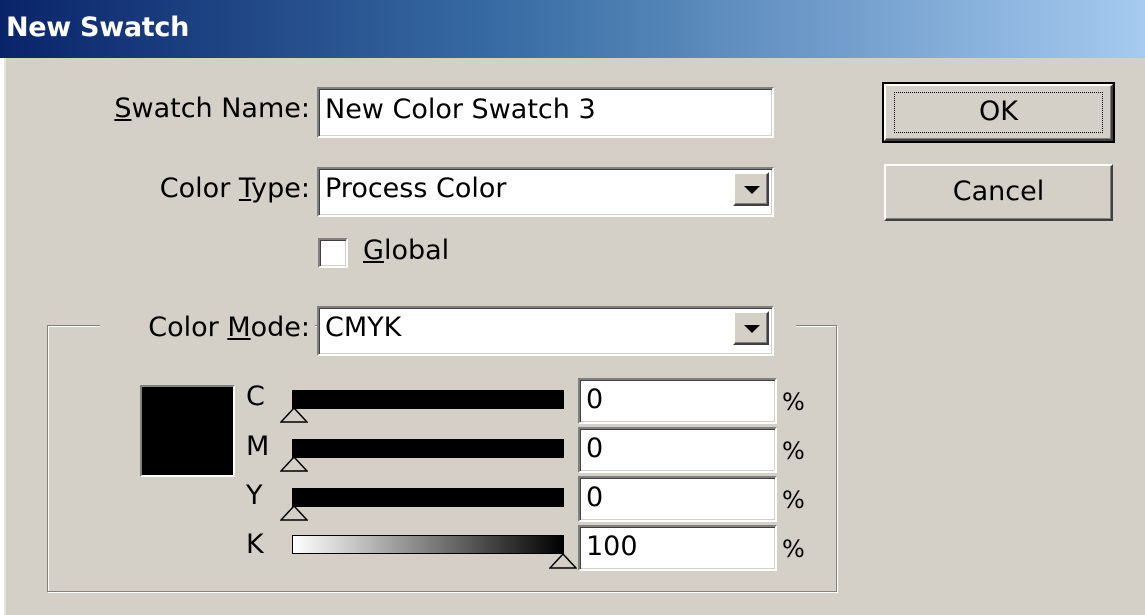 Image resolution: width=1145 pixels, height=615 pixels. I want to click on channel-input-k: 100, so click(677, 548).